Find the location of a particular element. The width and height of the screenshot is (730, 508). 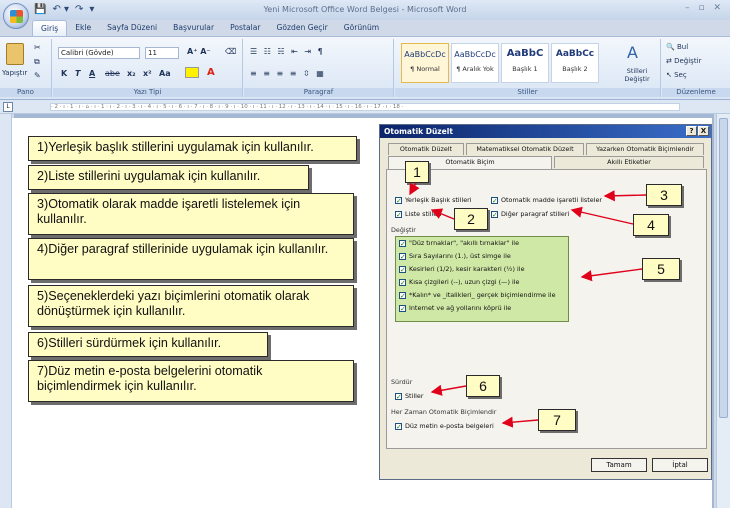

format-painter-icon: ✎ is located at coordinates (37, 75).